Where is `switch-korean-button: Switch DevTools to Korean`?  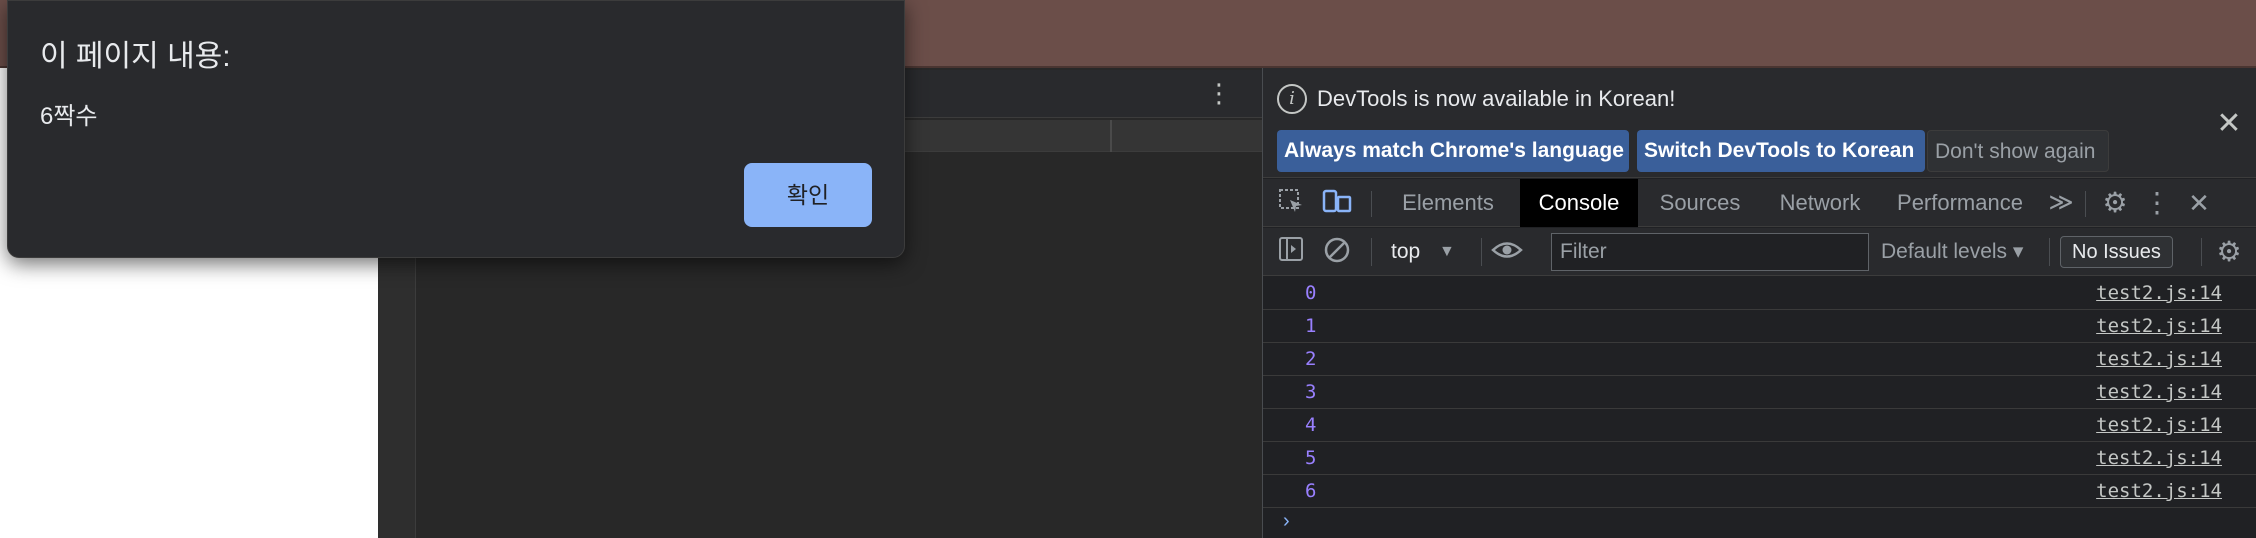 switch-korean-button: Switch DevTools to Korean is located at coordinates (1781, 151).